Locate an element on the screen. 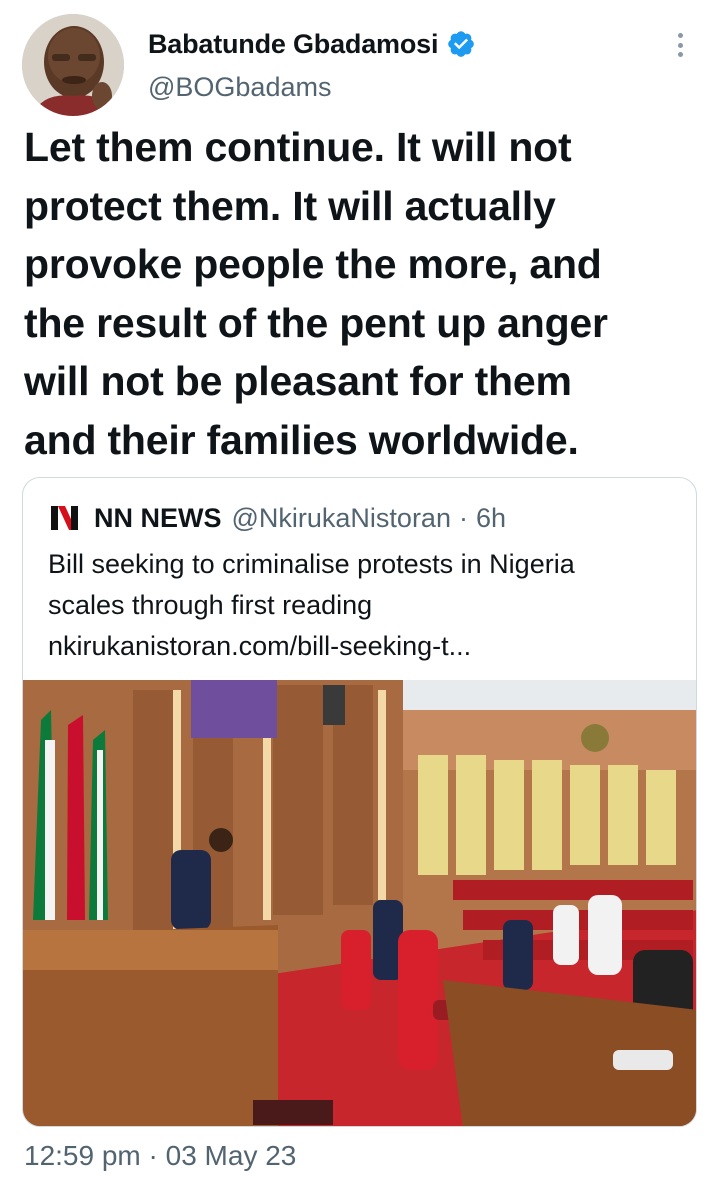 The height and width of the screenshot is (1199, 720). avatar-photo is located at coordinates (73, 65).